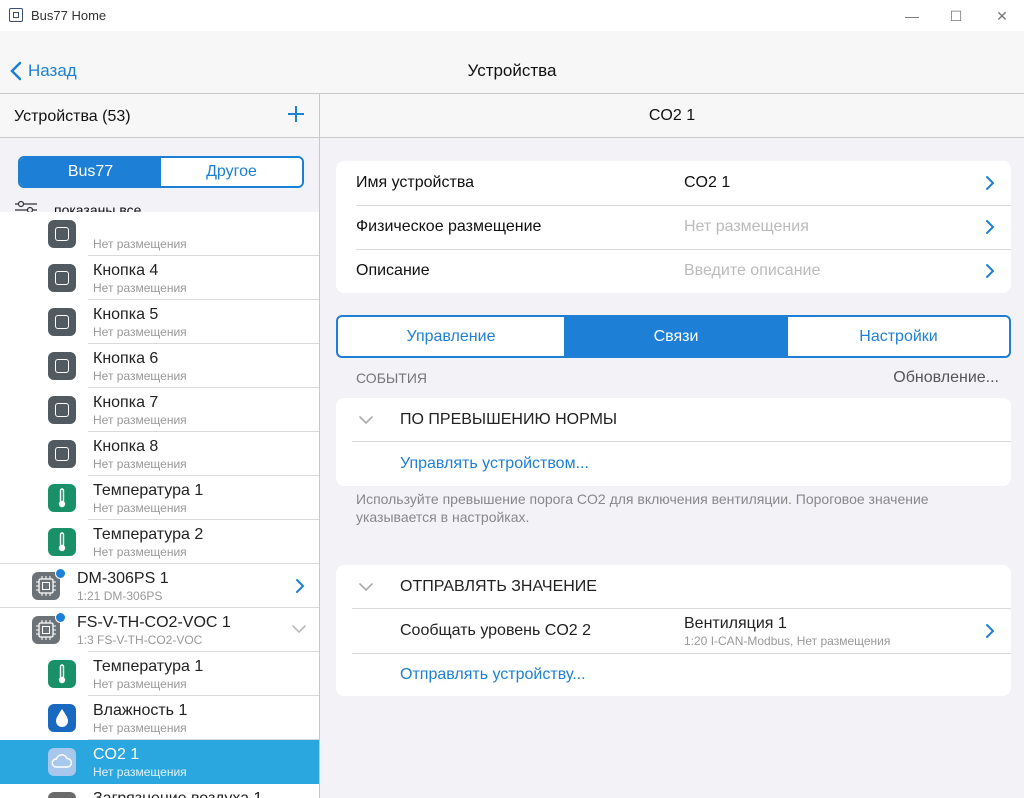 Image resolution: width=1024 pixels, height=798 pixels. I want to click on list-item-title: CO2 1, so click(116, 754).